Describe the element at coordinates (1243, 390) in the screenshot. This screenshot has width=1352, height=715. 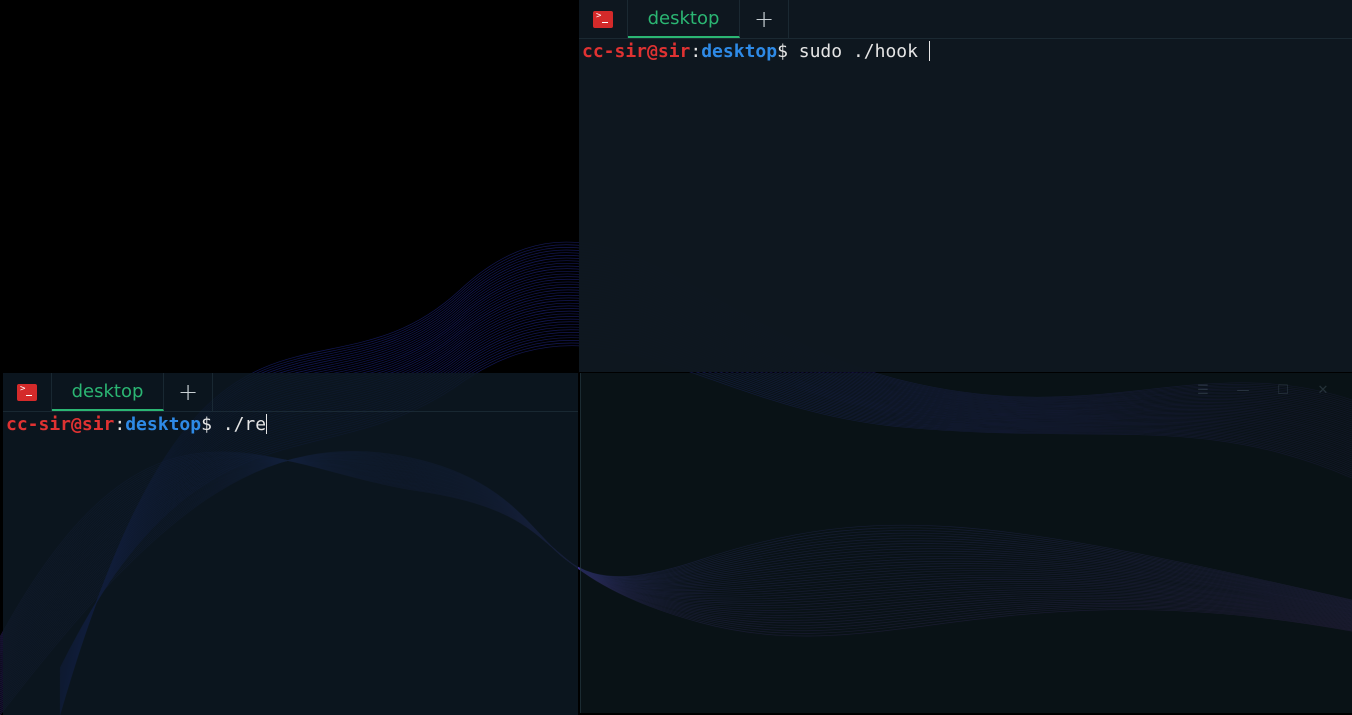
I see `minimize-icon: —` at that location.